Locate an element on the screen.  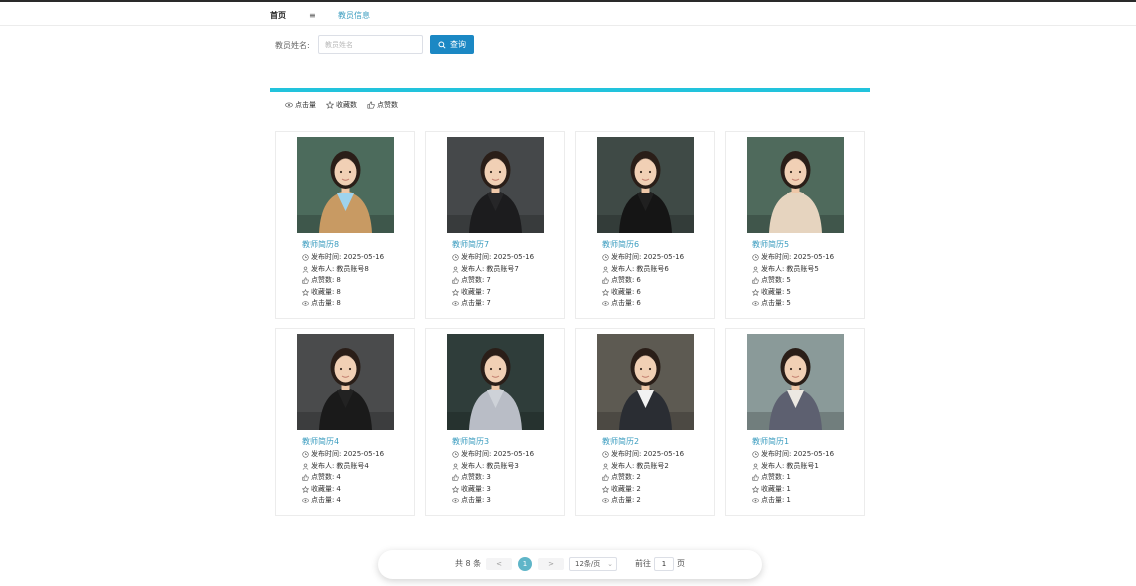
clicks-count: 点击量: 1 is located at coordinates (771, 500).